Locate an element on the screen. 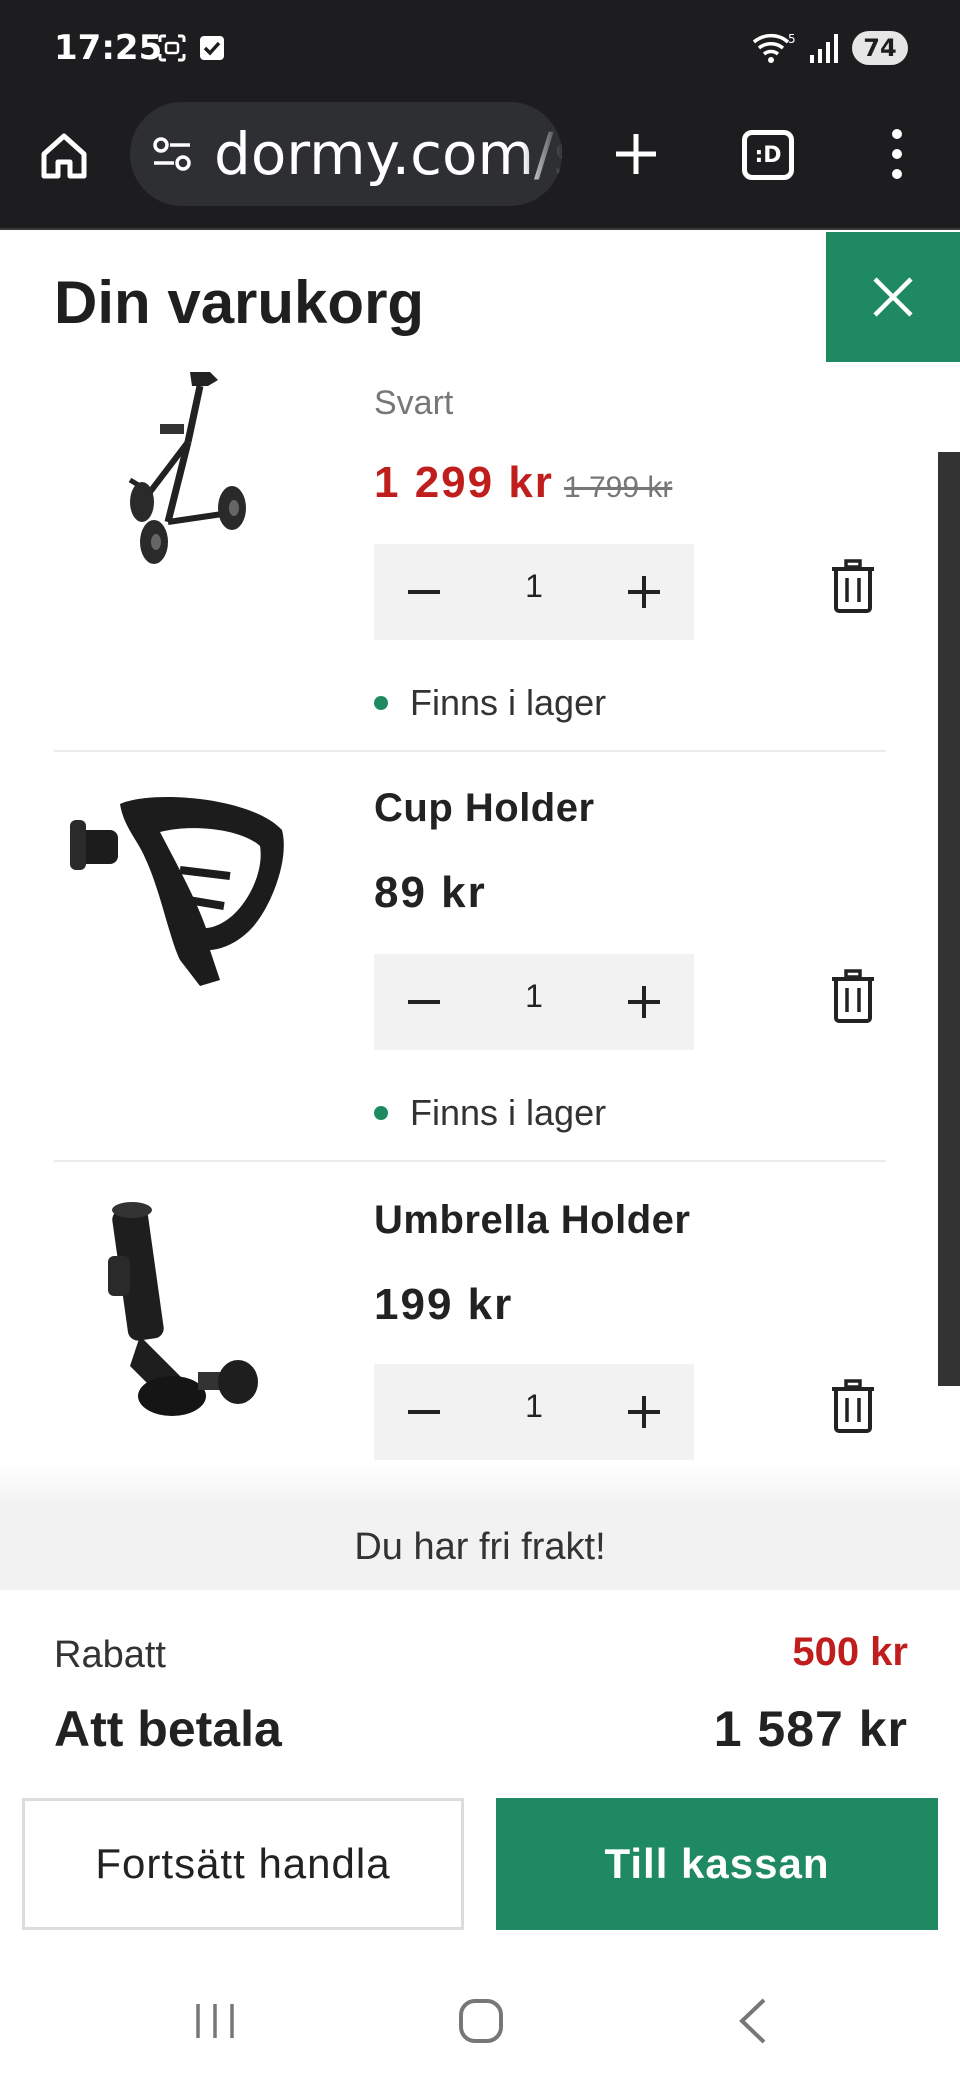  system-nav-bar is located at coordinates (480, 2018).